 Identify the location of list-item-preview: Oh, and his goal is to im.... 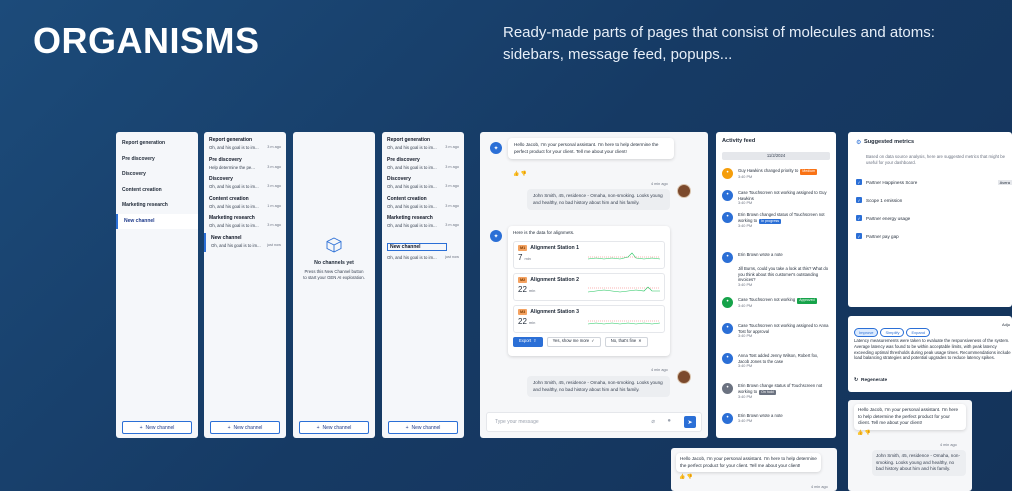
(234, 206).